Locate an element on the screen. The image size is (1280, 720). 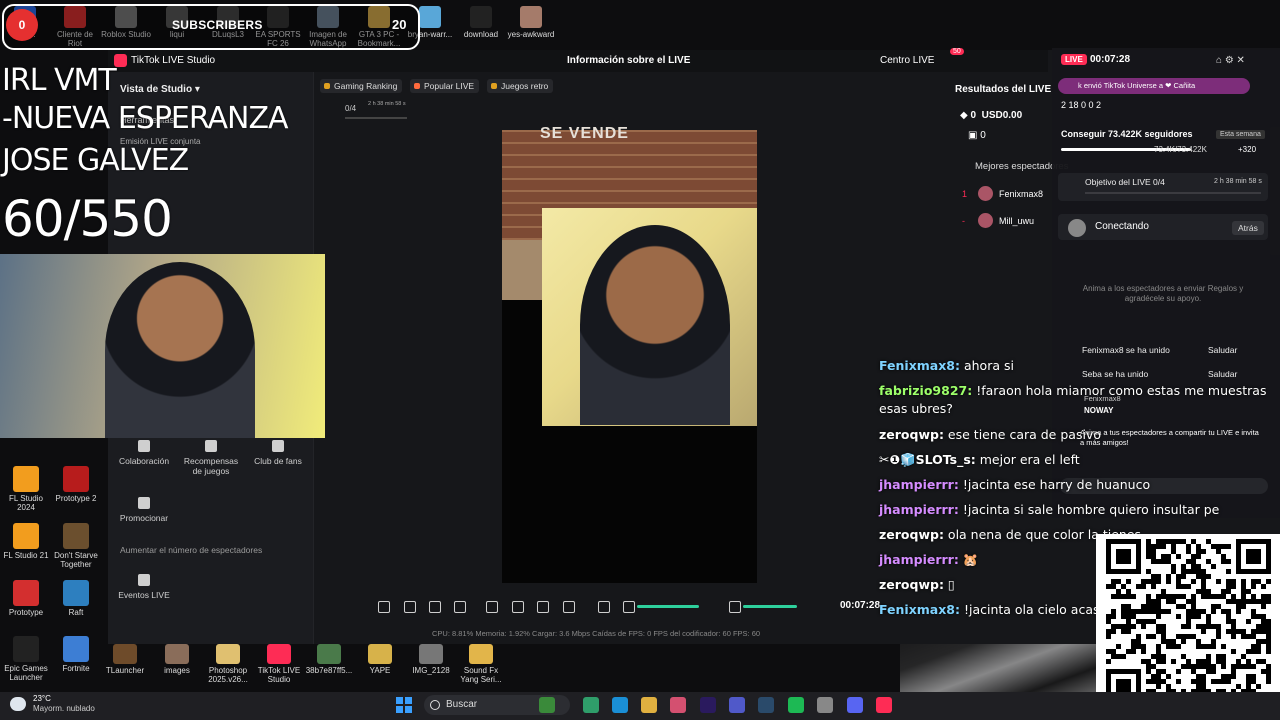
chat-text: ahora si is located at coordinates (986, 365).